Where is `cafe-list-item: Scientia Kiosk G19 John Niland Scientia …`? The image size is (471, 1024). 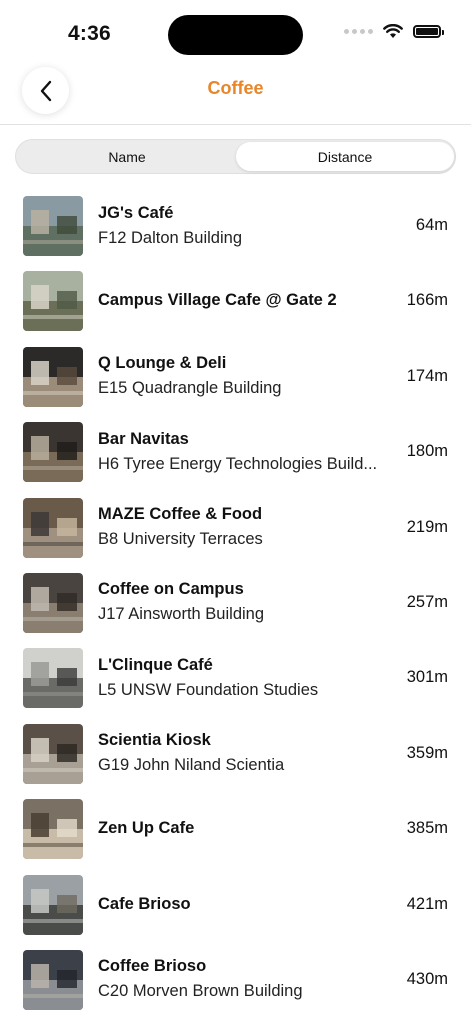 cafe-list-item: Scientia Kiosk G19 John Niland Scientia … is located at coordinates (235, 753).